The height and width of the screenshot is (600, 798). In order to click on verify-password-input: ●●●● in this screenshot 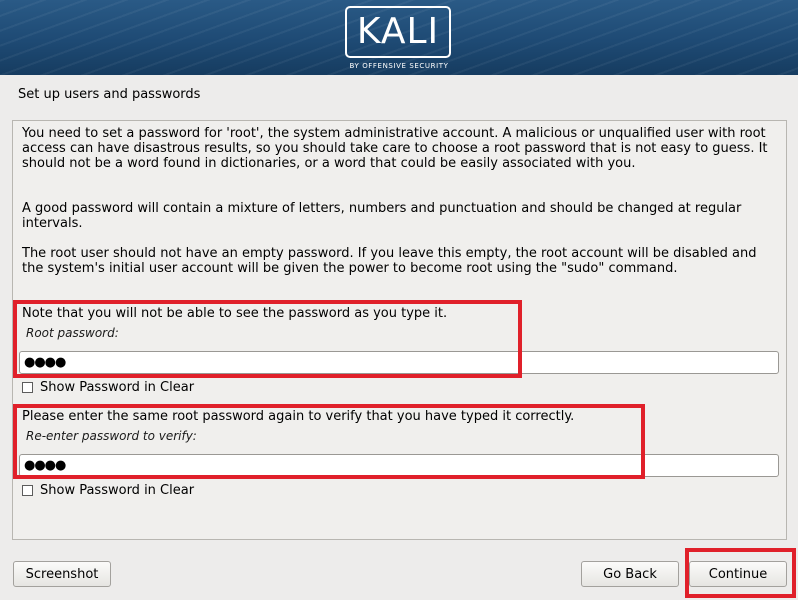, I will do `click(399, 465)`.